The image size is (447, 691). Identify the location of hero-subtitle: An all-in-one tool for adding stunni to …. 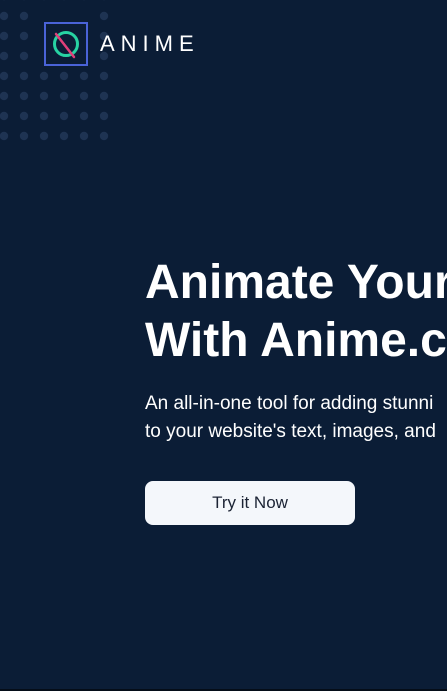
(296, 418).